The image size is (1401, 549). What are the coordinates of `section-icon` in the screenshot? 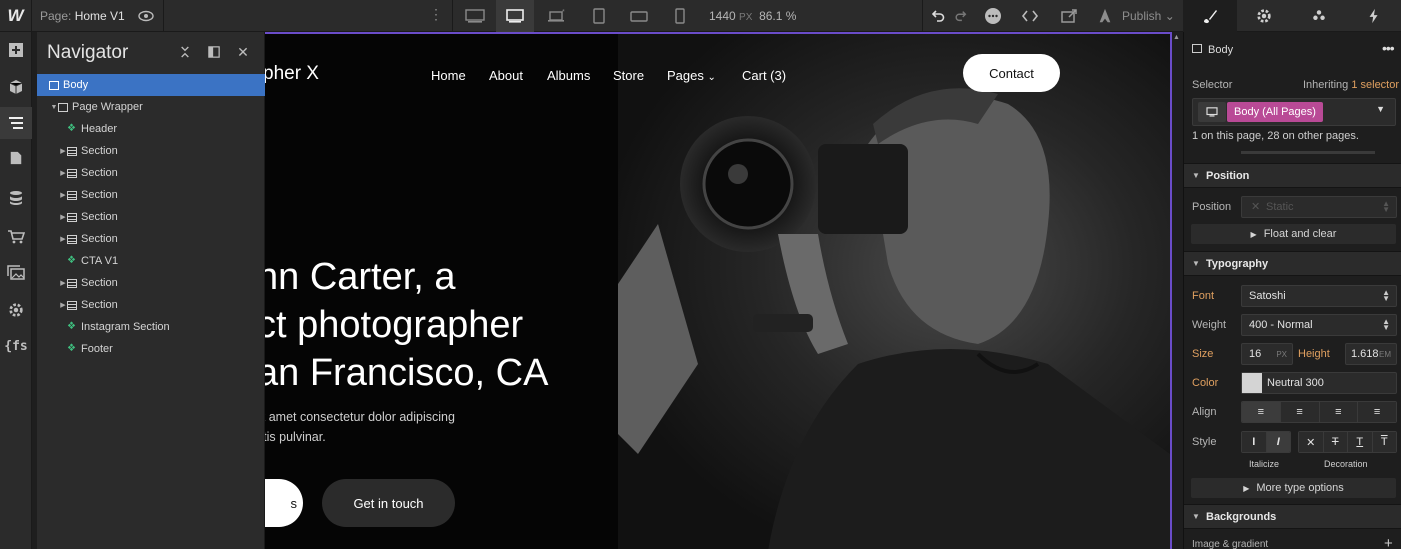 It's located at (72, 195).